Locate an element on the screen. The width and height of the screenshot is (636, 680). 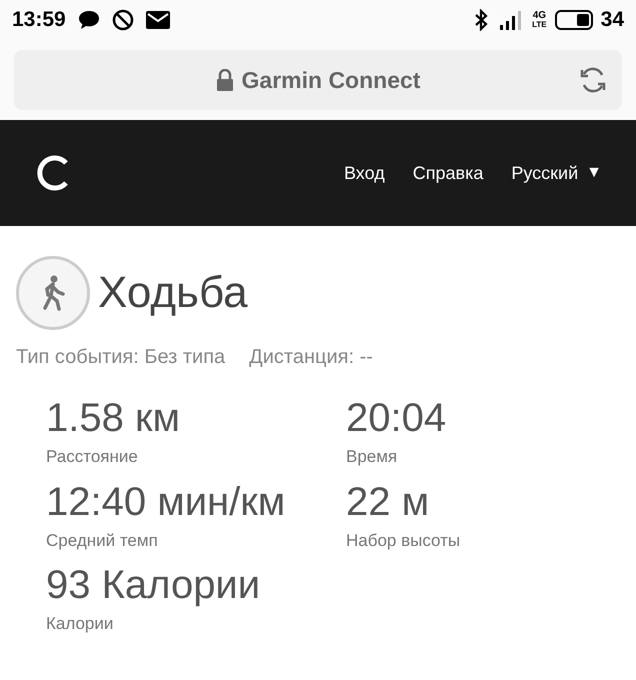
nav-link: Вход is located at coordinates (364, 173).